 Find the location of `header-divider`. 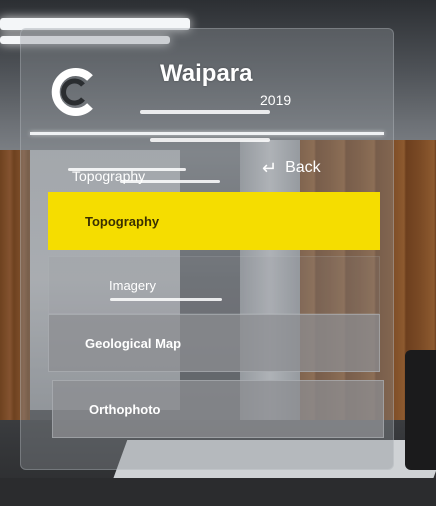

header-divider is located at coordinates (207, 133).